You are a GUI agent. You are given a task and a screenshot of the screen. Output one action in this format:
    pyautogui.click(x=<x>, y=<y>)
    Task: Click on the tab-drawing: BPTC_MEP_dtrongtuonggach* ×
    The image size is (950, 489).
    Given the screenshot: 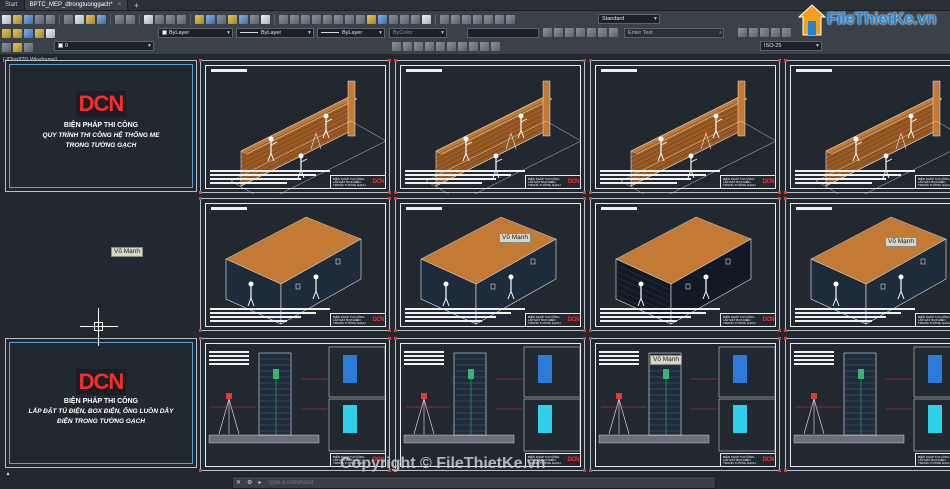 What is the action you would take?
    pyautogui.click(x=76, y=5)
    